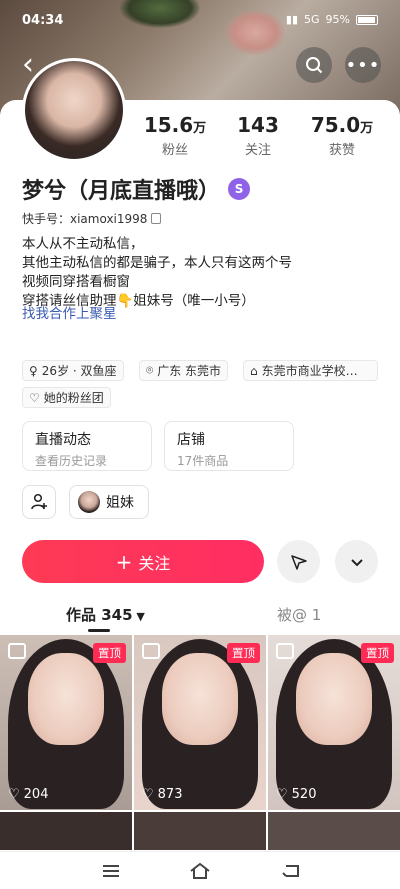 Image resolution: width=400 pixels, height=889 pixels. Describe the element at coordinates (73, 398) in the screenshot. I see `tag-fan-club-text: 她的粉丝团` at that location.